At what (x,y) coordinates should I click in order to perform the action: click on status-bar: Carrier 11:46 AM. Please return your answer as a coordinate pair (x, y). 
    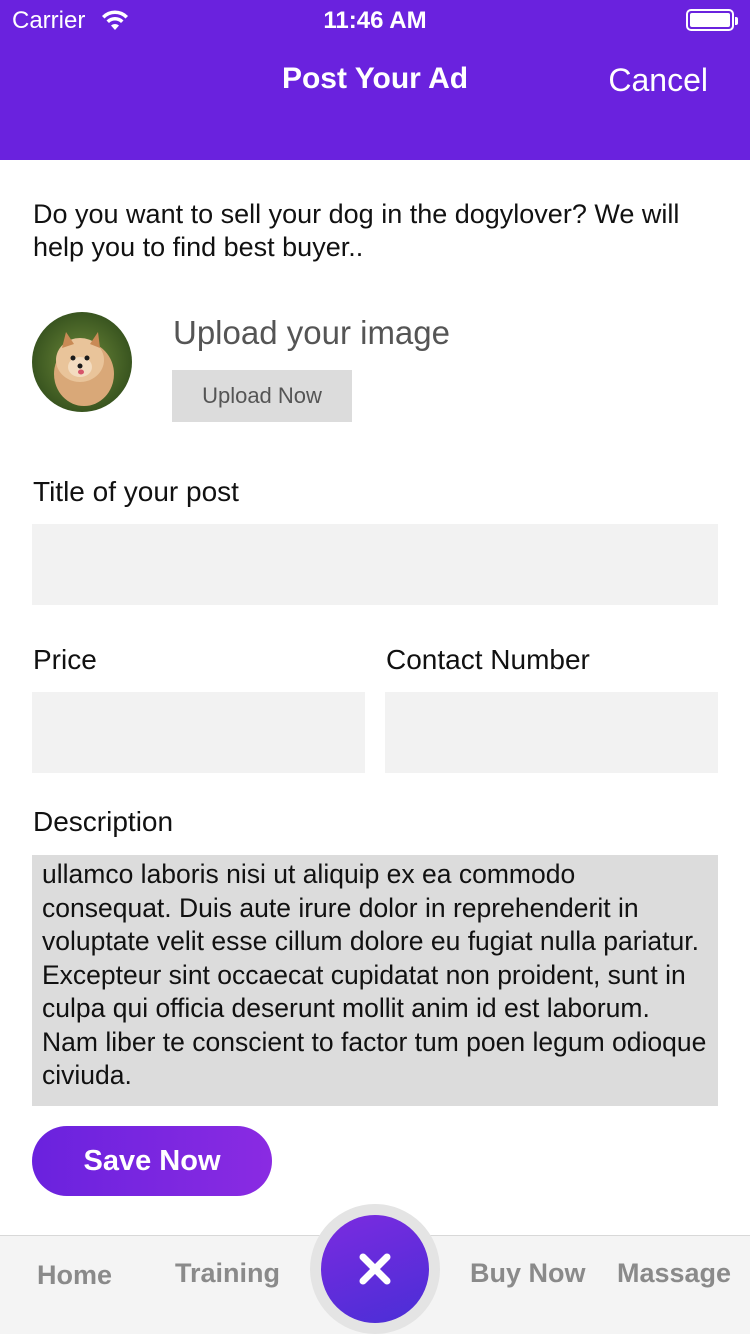
    Looking at the image, I should click on (375, 20).